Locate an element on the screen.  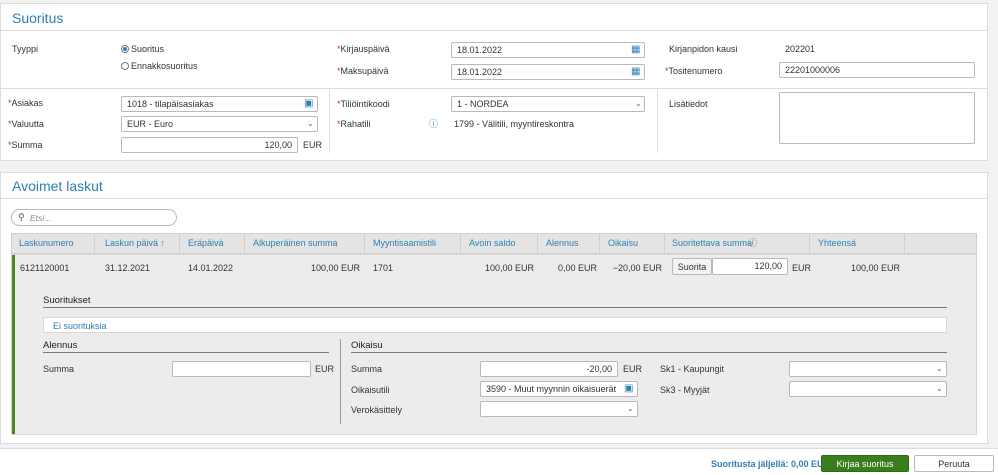
cell-alennus: 0,00 EUR is located at coordinates (577, 268).